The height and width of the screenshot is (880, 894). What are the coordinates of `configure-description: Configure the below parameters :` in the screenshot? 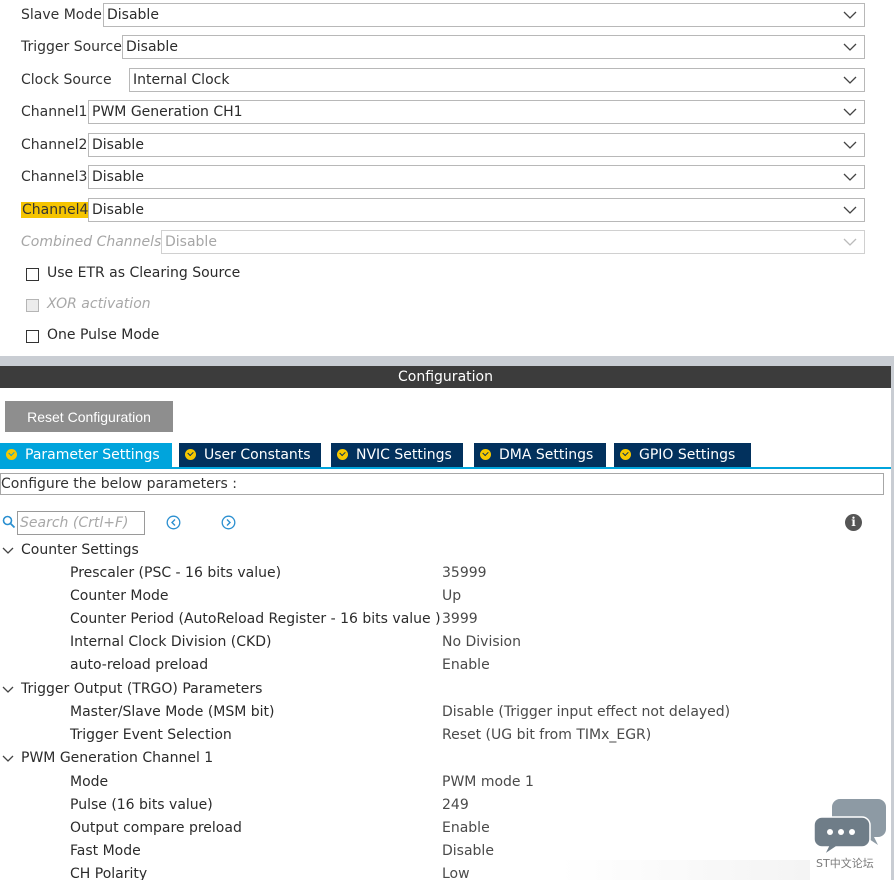 It's located at (442, 484).